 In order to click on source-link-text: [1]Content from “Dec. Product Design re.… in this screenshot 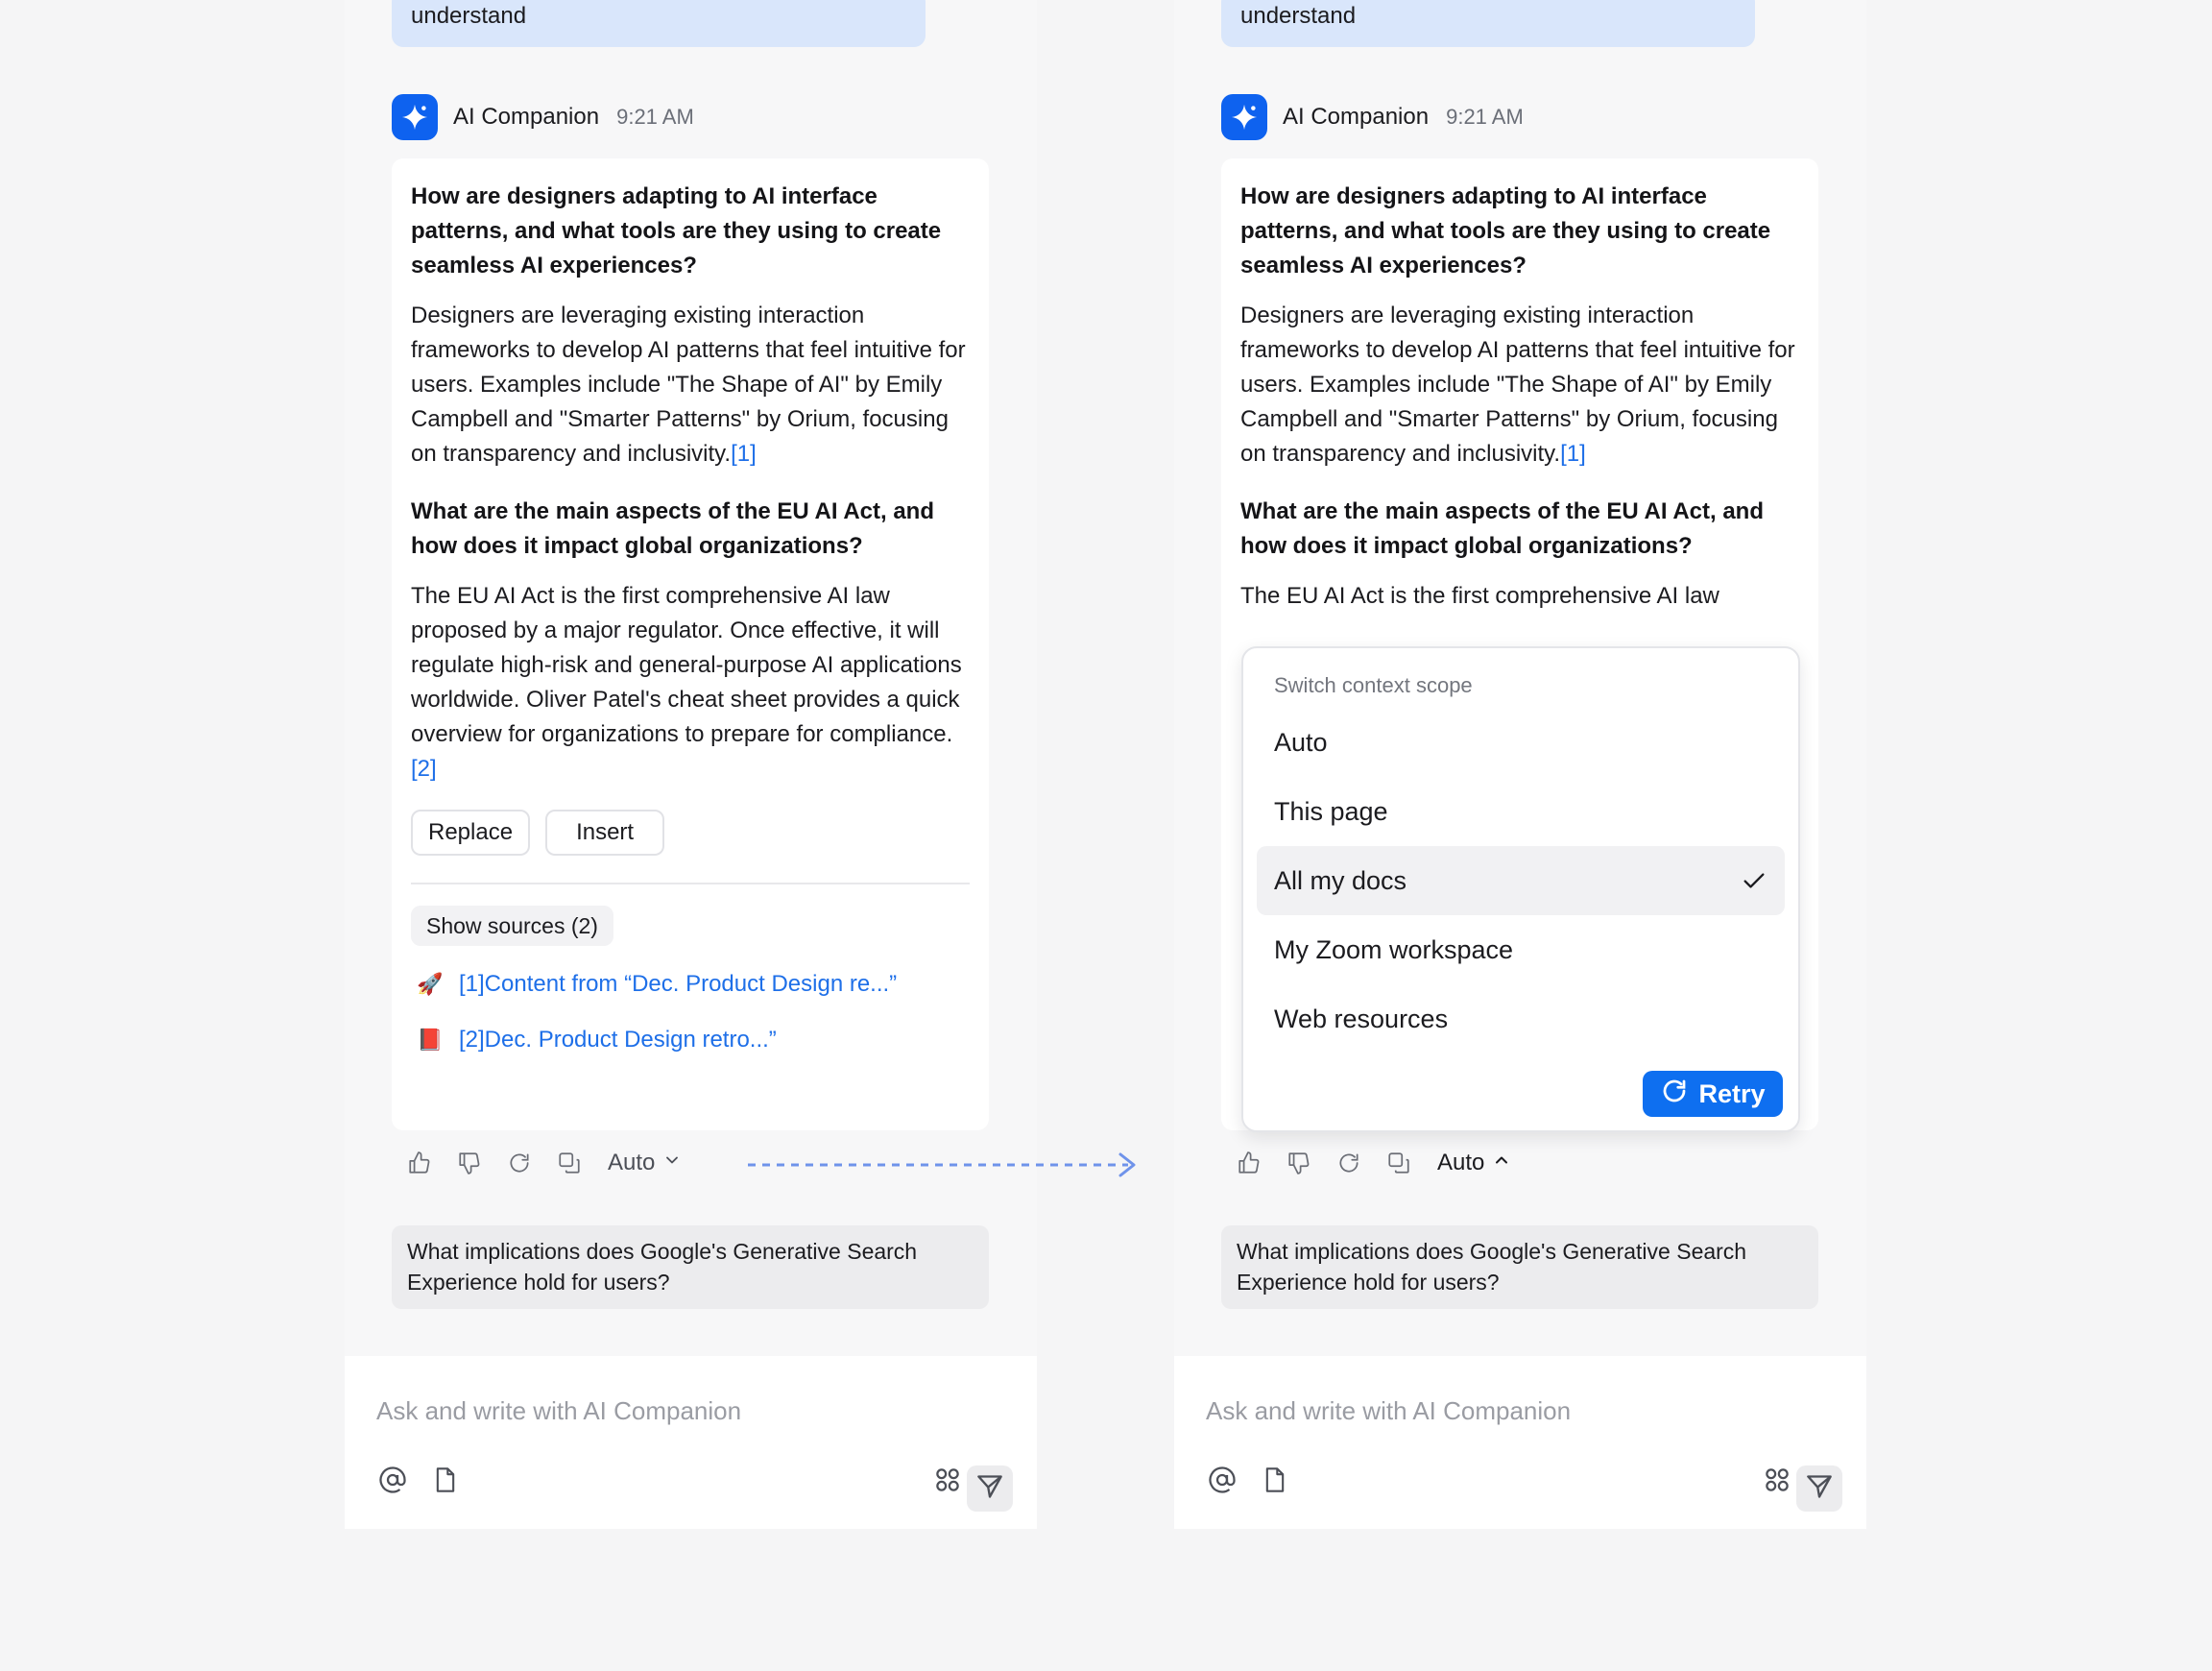, I will do `click(678, 984)`.